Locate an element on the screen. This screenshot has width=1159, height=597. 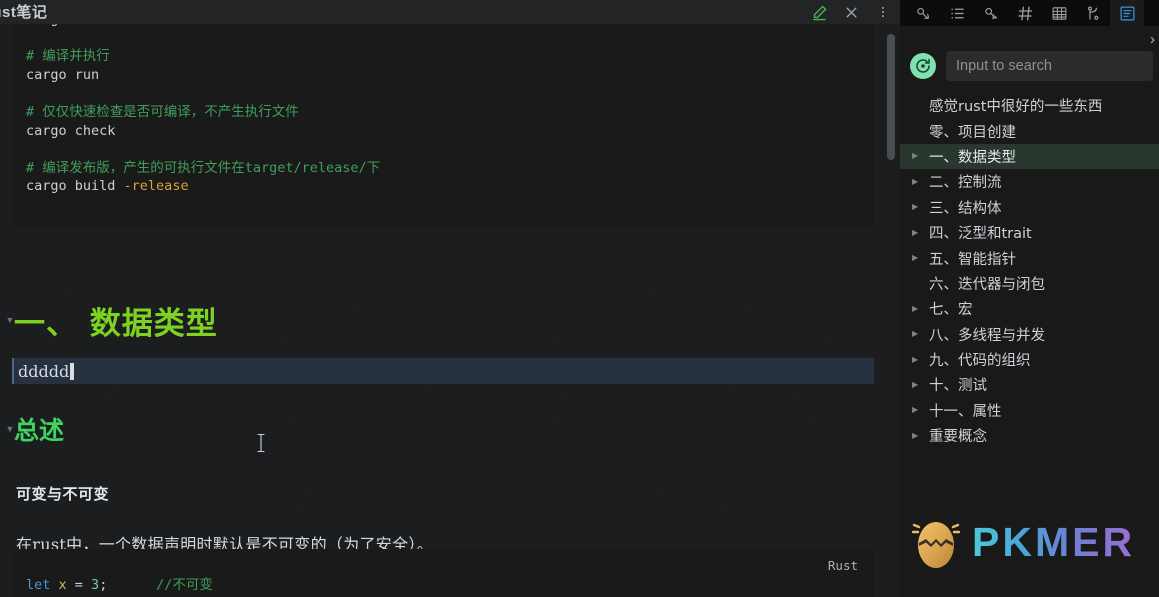
code-block-rust: Rust let x = 3; //不可变 is located at coordinates (443, 573).